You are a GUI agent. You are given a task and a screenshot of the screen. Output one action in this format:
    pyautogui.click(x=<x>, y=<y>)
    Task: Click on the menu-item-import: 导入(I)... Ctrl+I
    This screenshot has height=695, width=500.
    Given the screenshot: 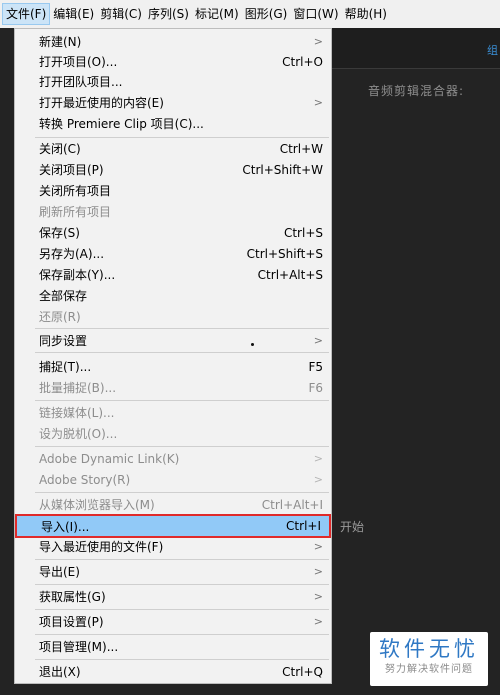 What is the action you would take?
    pyautogui.click(x=173, y=526)
    